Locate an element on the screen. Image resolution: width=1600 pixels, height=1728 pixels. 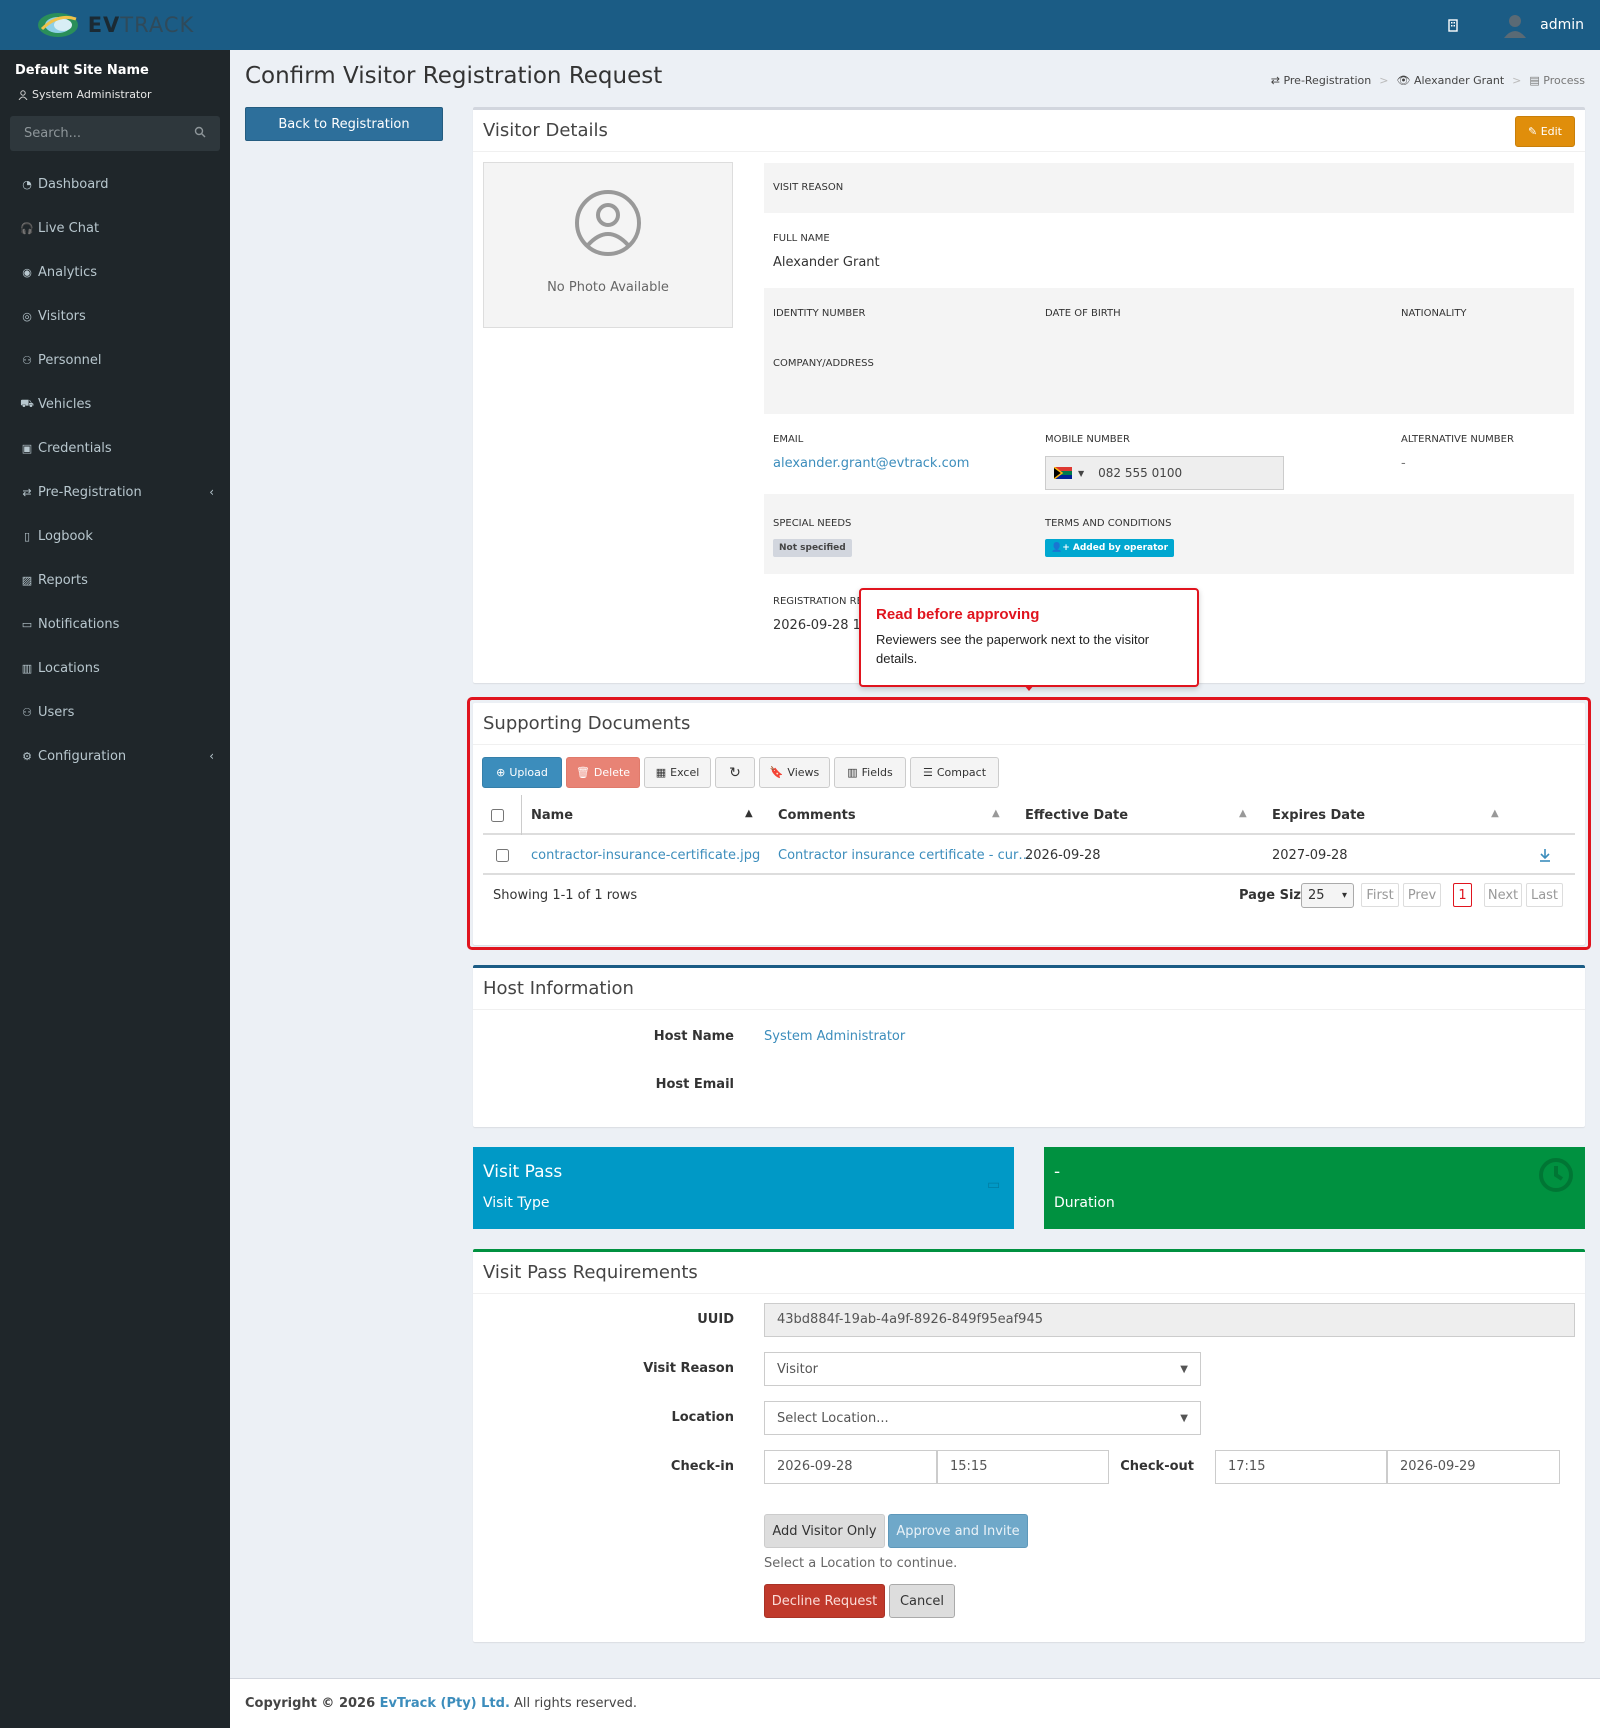
sidebar-item-configuration: ⚙ Configuration ‹ is located at coordinates (115, 756).